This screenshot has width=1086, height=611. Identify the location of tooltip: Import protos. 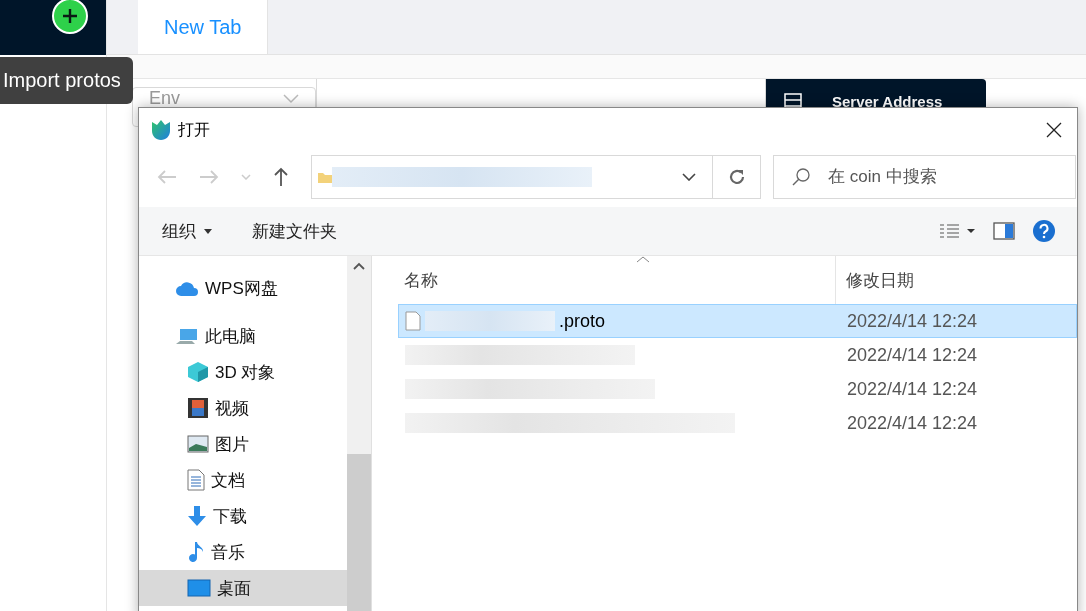
(66, 80).